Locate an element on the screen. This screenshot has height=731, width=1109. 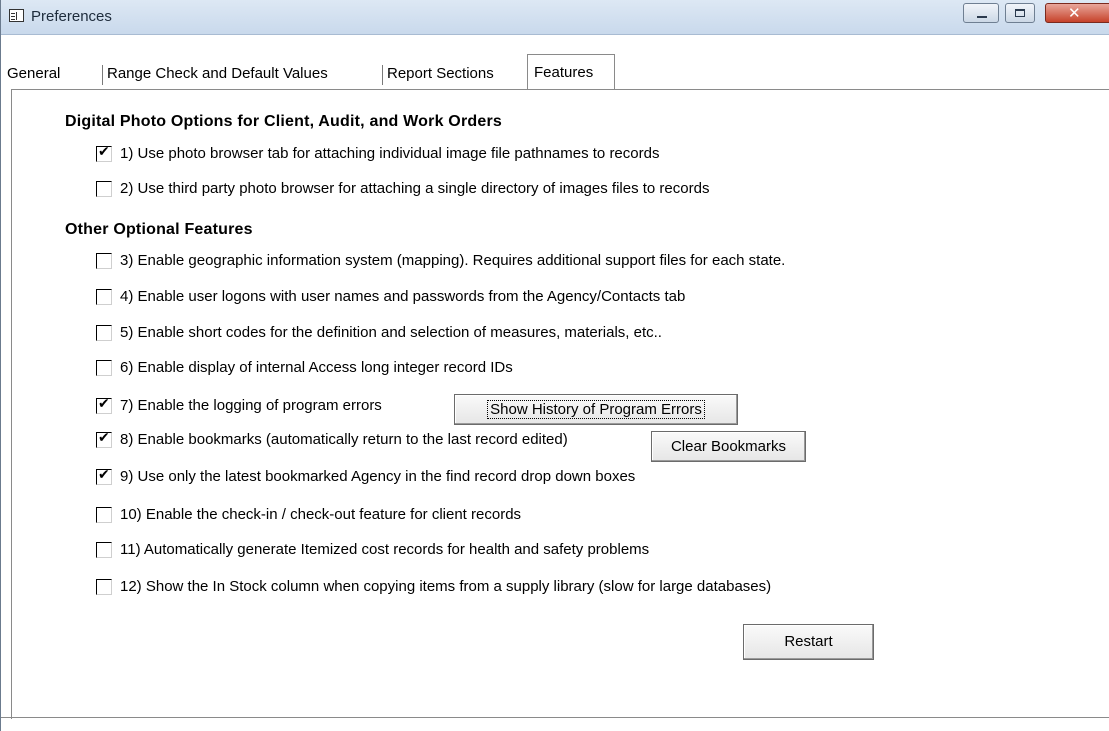
option-11-checkbox is located at coordinates (104, 550).